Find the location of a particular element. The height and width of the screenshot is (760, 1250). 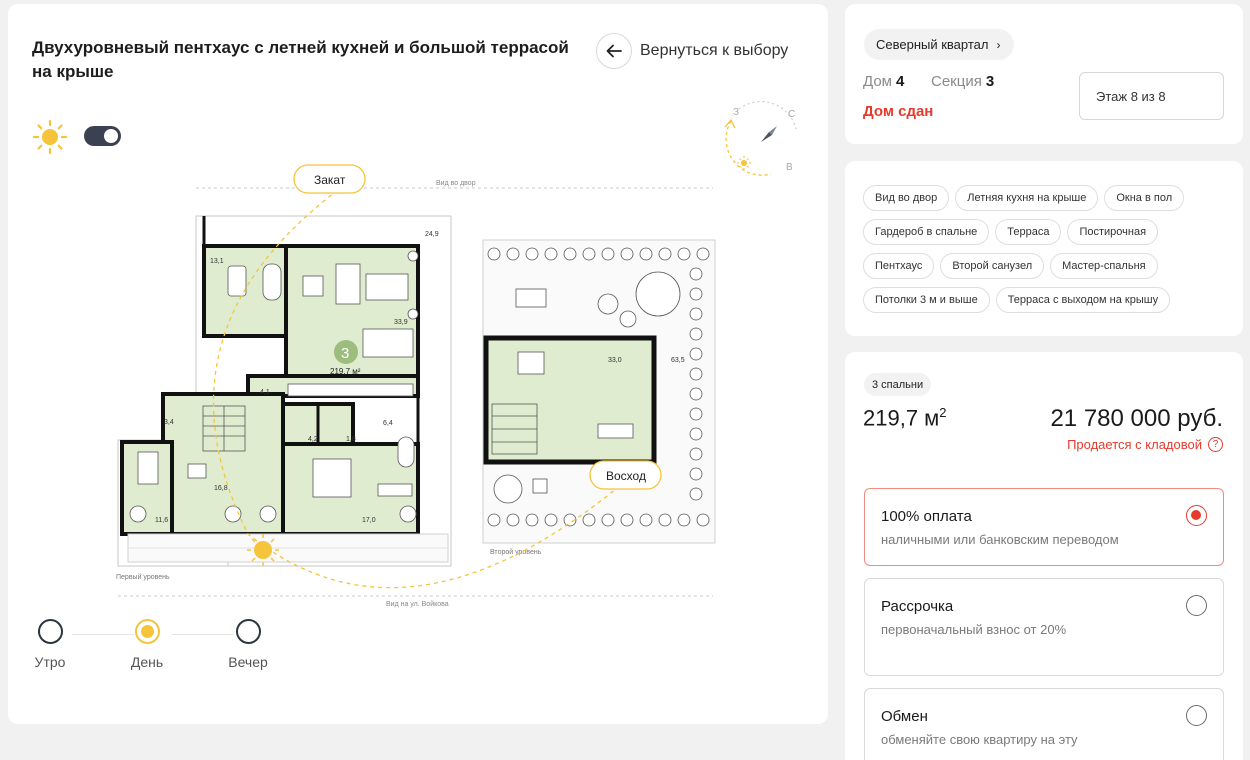

back-to-selection-button: Вернуться к выбору is located at coordinates (692, 51).